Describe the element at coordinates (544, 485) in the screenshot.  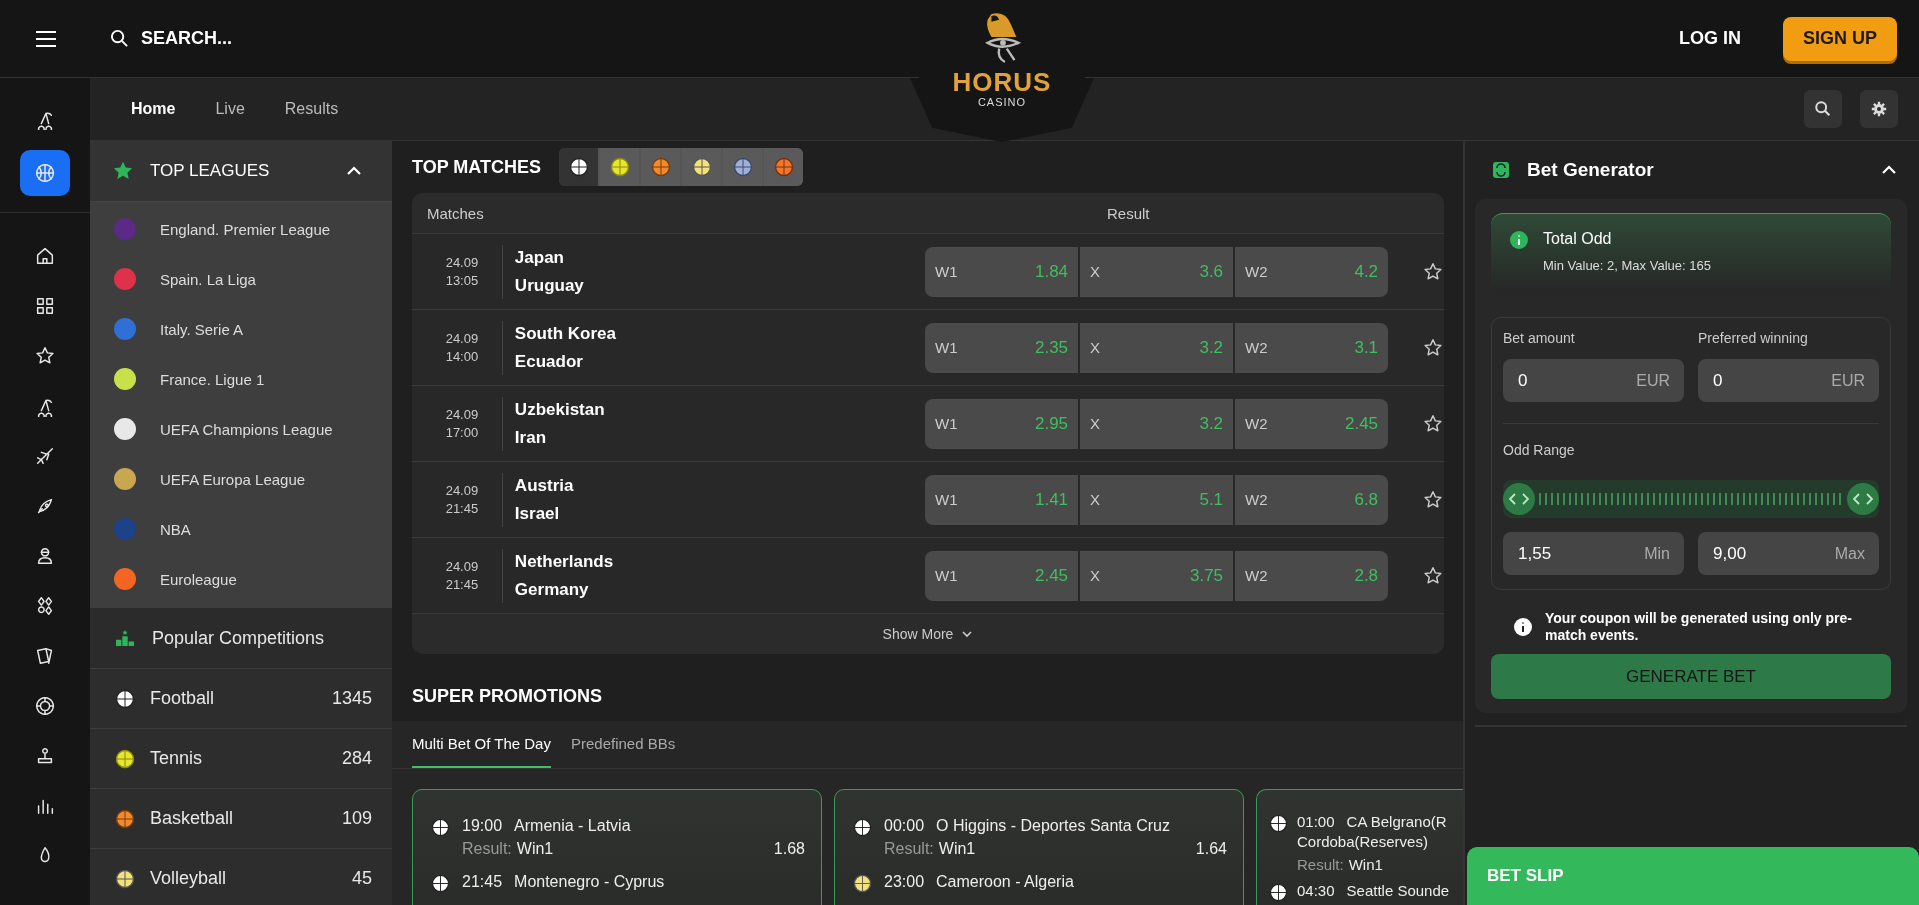
I see `team-name: Austria` at that location.